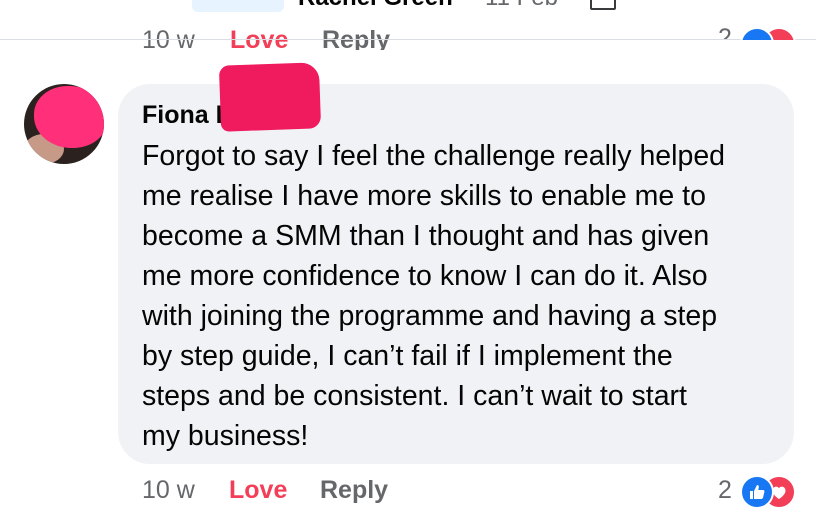 The width and height of the screenshot is (816, 531). What do you see at coordinates (225, 436) in the screenshot?
I see `comment-line: my business!` at bounding box center [225, 436].